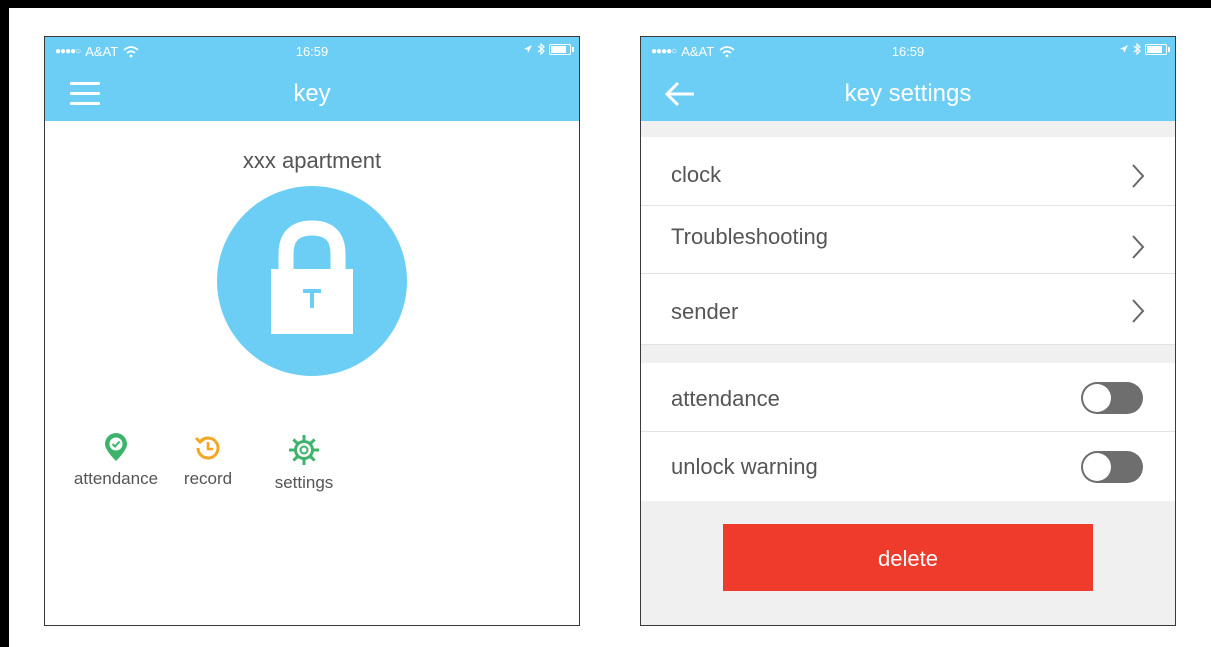 Image resolution: width=1211 pixels, height=647 pixels. Describe the element at coordinates (1112, 398) in the screenshot. I see `attendance-toggle` at that location.